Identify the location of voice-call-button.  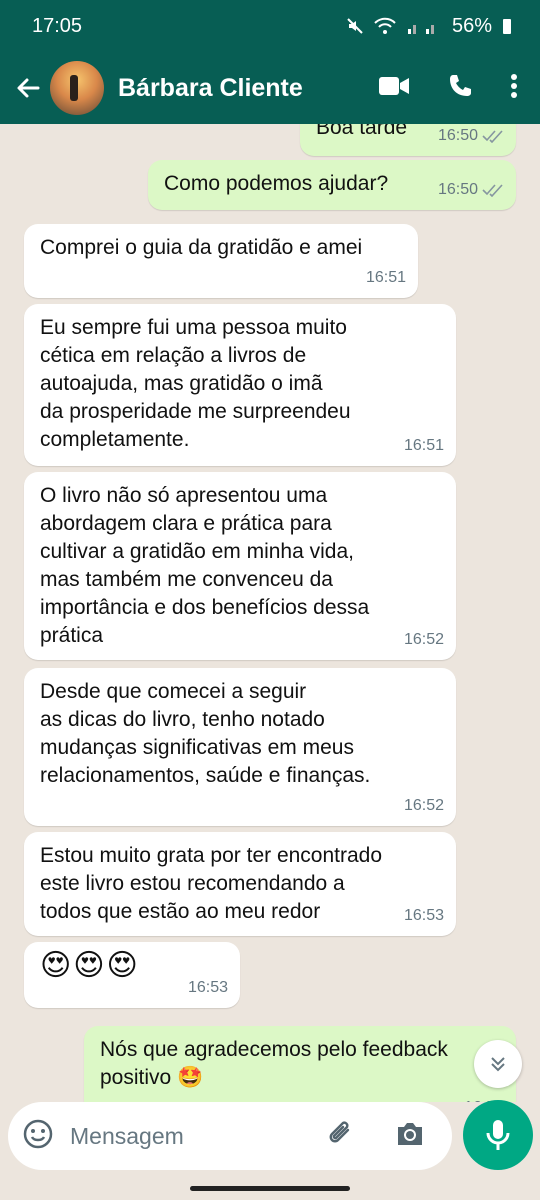
(460, 88).